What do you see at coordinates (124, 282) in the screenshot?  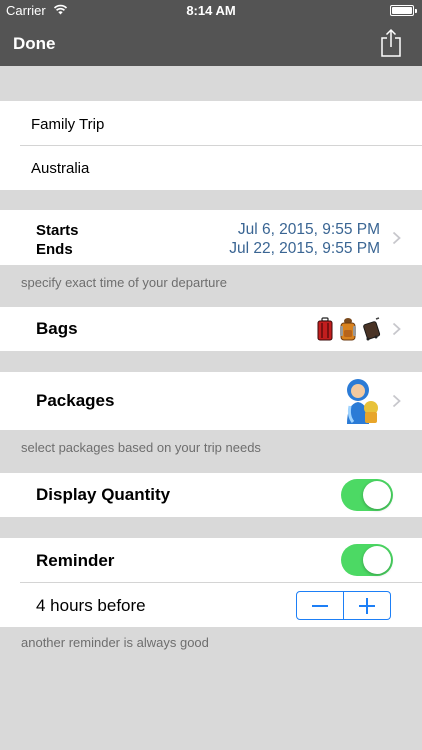 I see `dates-footer: specify exact time of your departure` at bounding box center [124, 282].